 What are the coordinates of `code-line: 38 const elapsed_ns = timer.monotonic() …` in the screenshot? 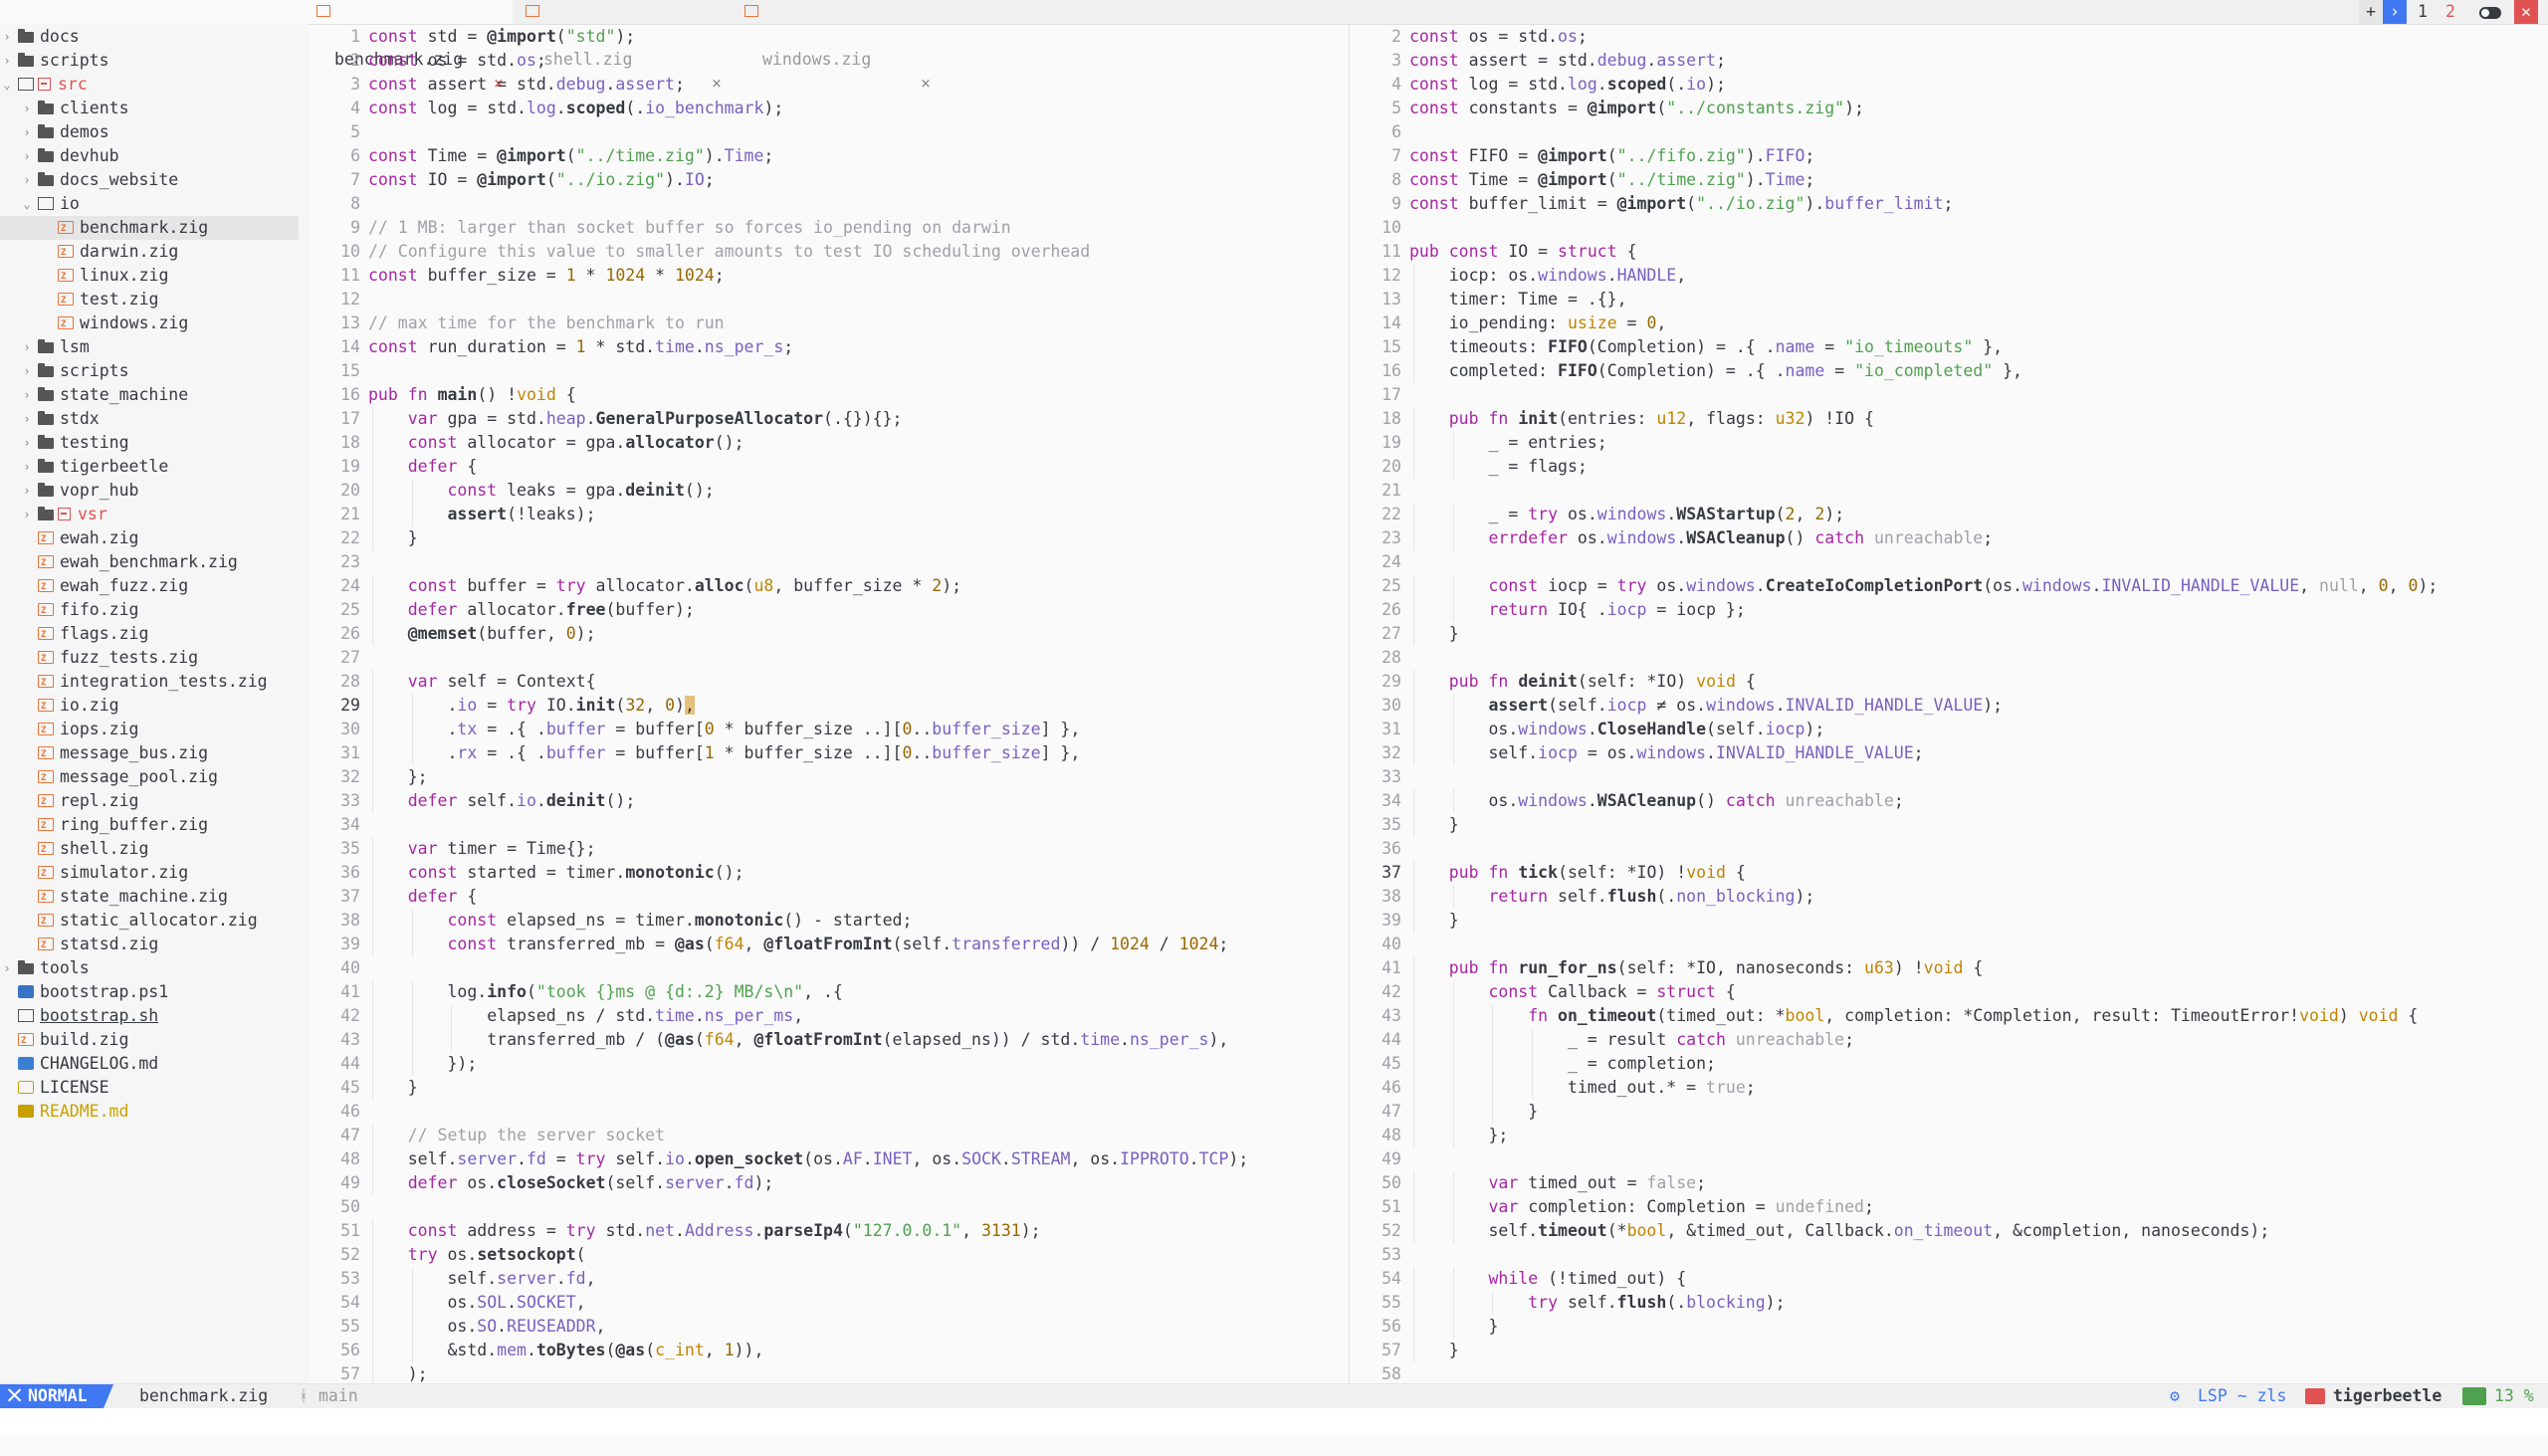 It's located at (829, 921).